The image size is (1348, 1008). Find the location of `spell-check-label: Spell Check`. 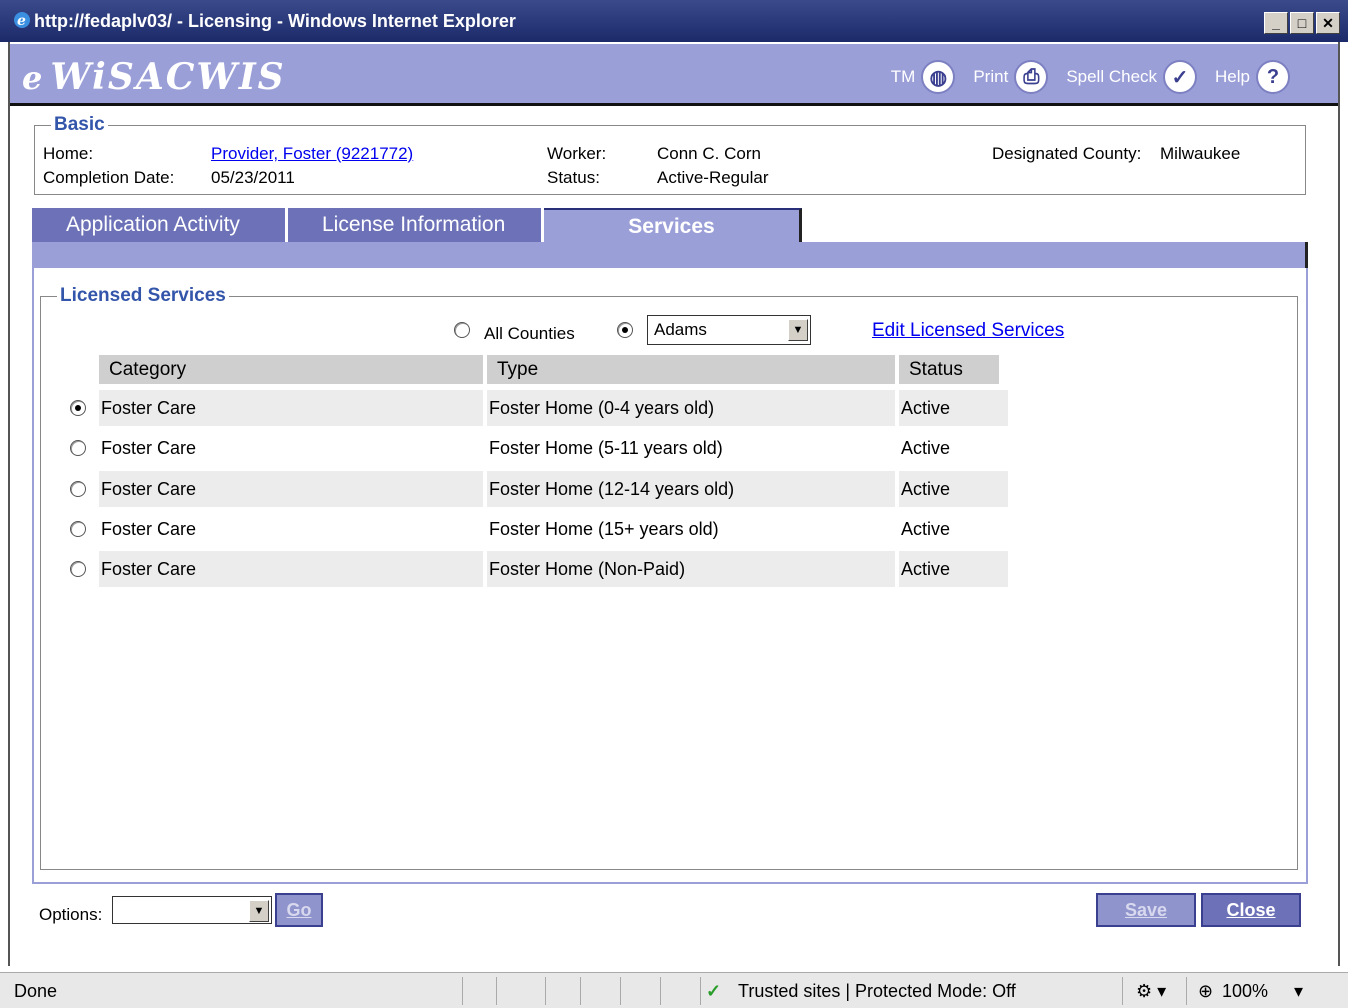

spell-check-label: Spell Check is located at coordinates (1112, 76).